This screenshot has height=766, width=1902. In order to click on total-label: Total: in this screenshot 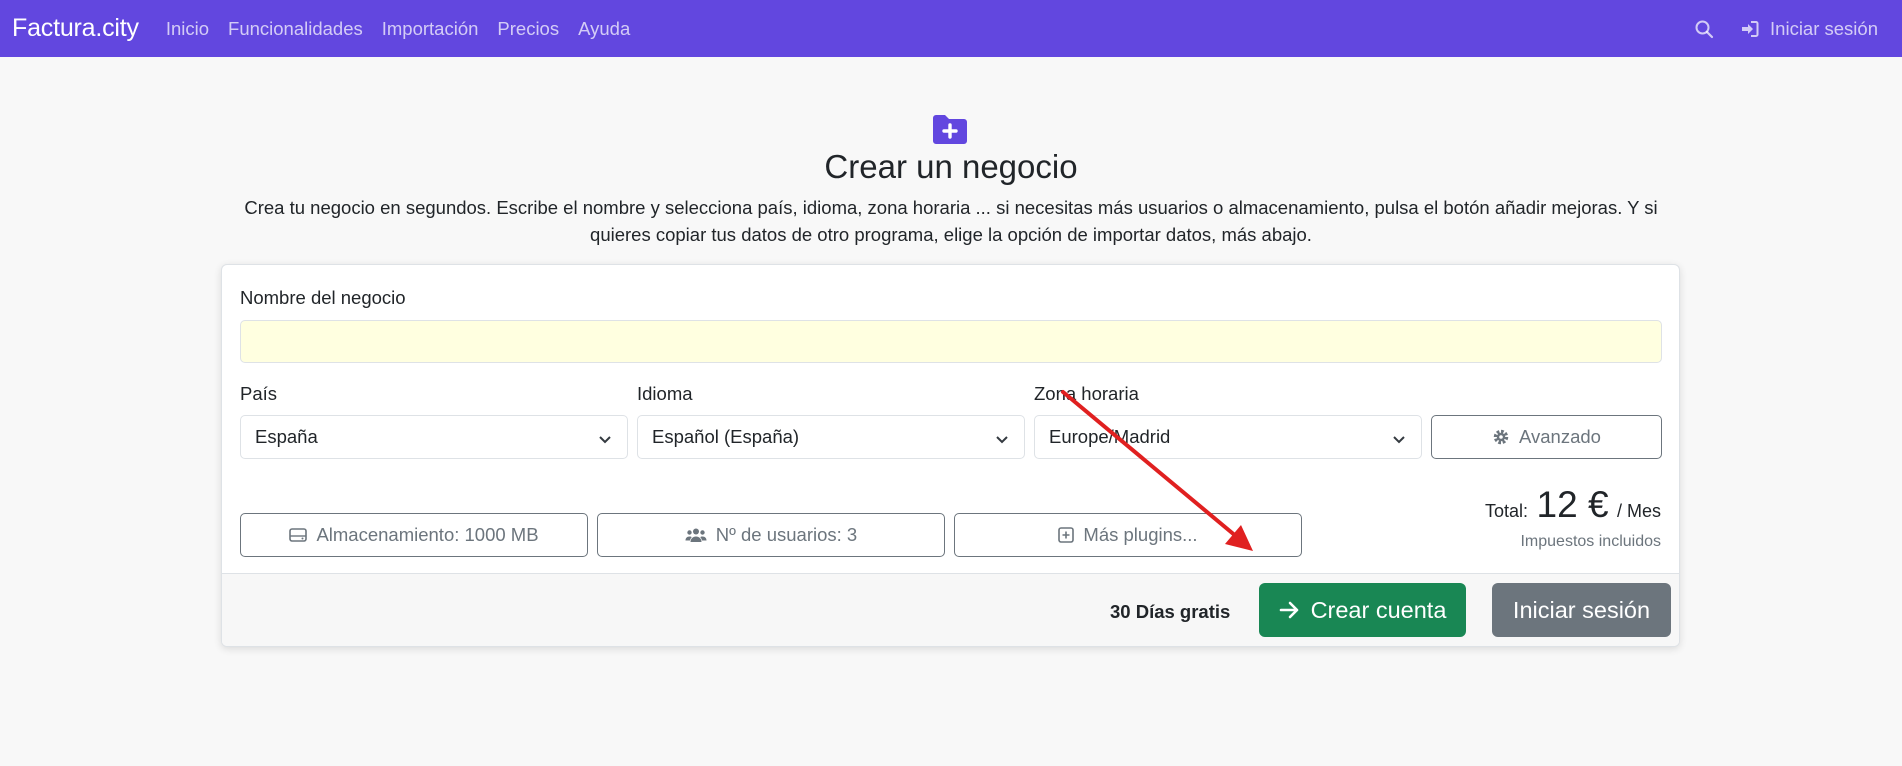, I will do `click(1507, 511)`.